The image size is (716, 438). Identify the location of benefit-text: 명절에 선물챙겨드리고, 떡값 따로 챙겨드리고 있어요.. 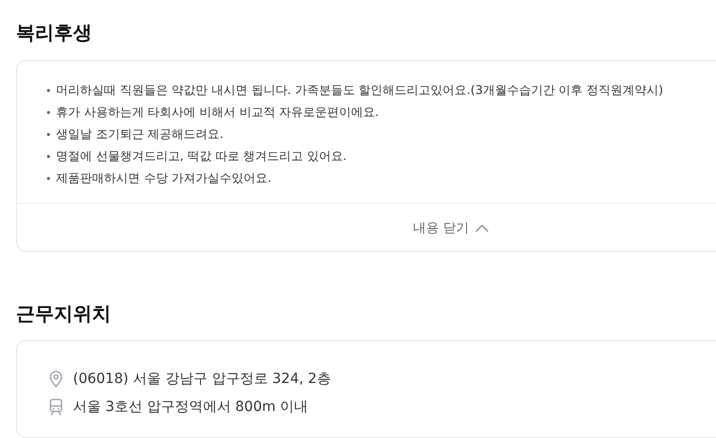
(201, 156).